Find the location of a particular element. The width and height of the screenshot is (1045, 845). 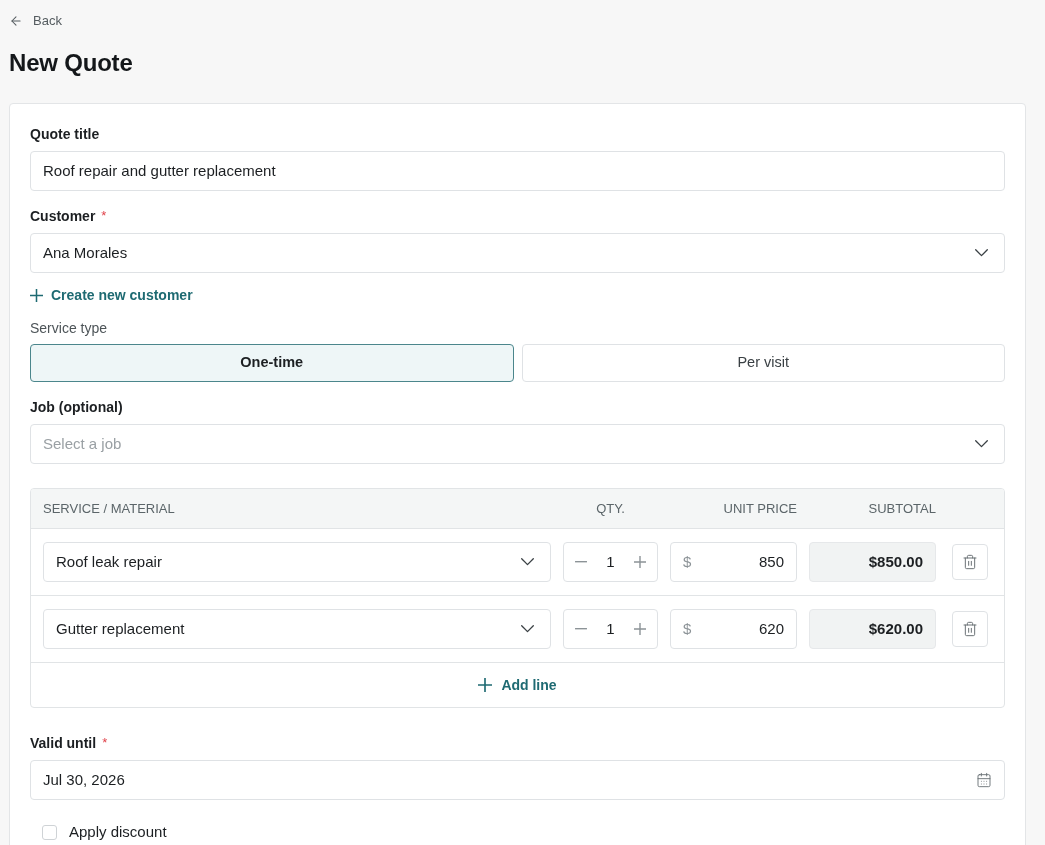

page-title: New Quote is located at coordinates (71, 63).